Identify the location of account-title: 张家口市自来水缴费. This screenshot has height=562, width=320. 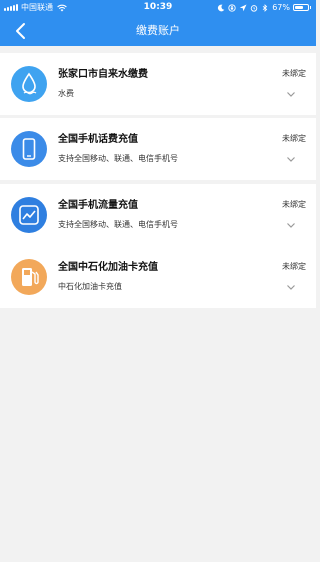
(103, 74).